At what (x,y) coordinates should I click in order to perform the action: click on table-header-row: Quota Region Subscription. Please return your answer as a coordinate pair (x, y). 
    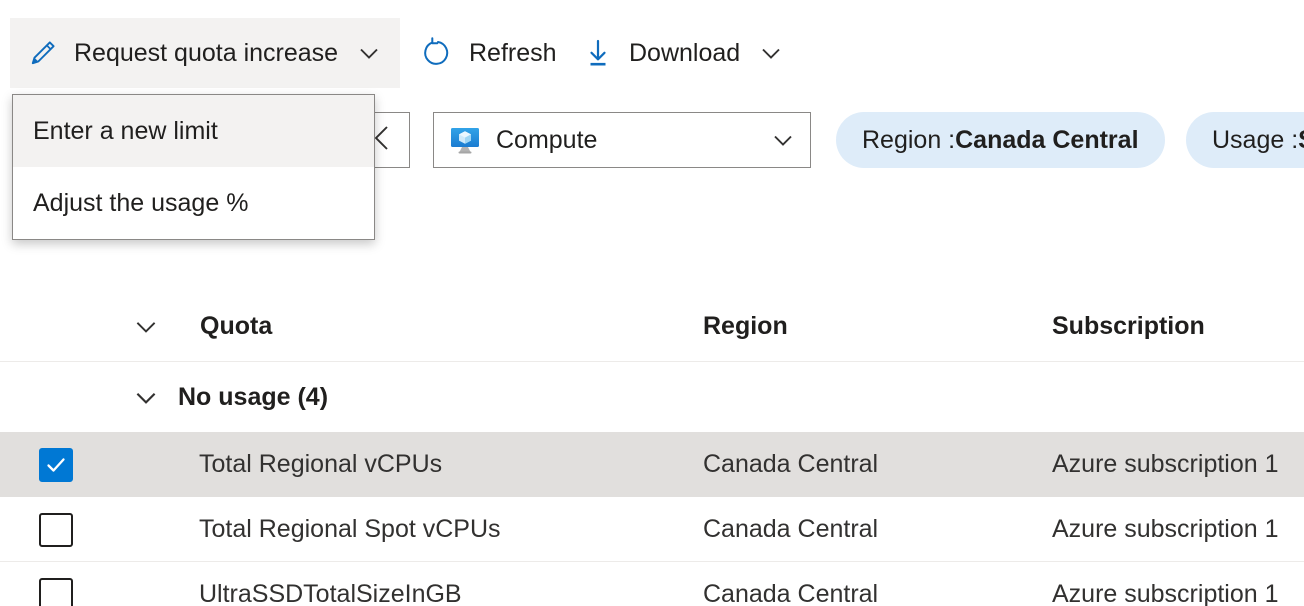
    Looking at the image, I should click on (652, 326).